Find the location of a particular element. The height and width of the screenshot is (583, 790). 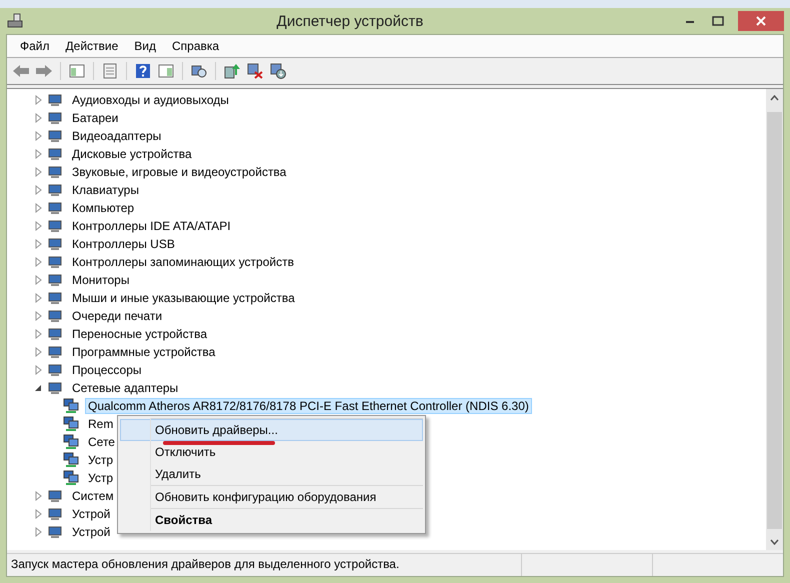

menu-item: Действие is located at coordinates (92, 46).